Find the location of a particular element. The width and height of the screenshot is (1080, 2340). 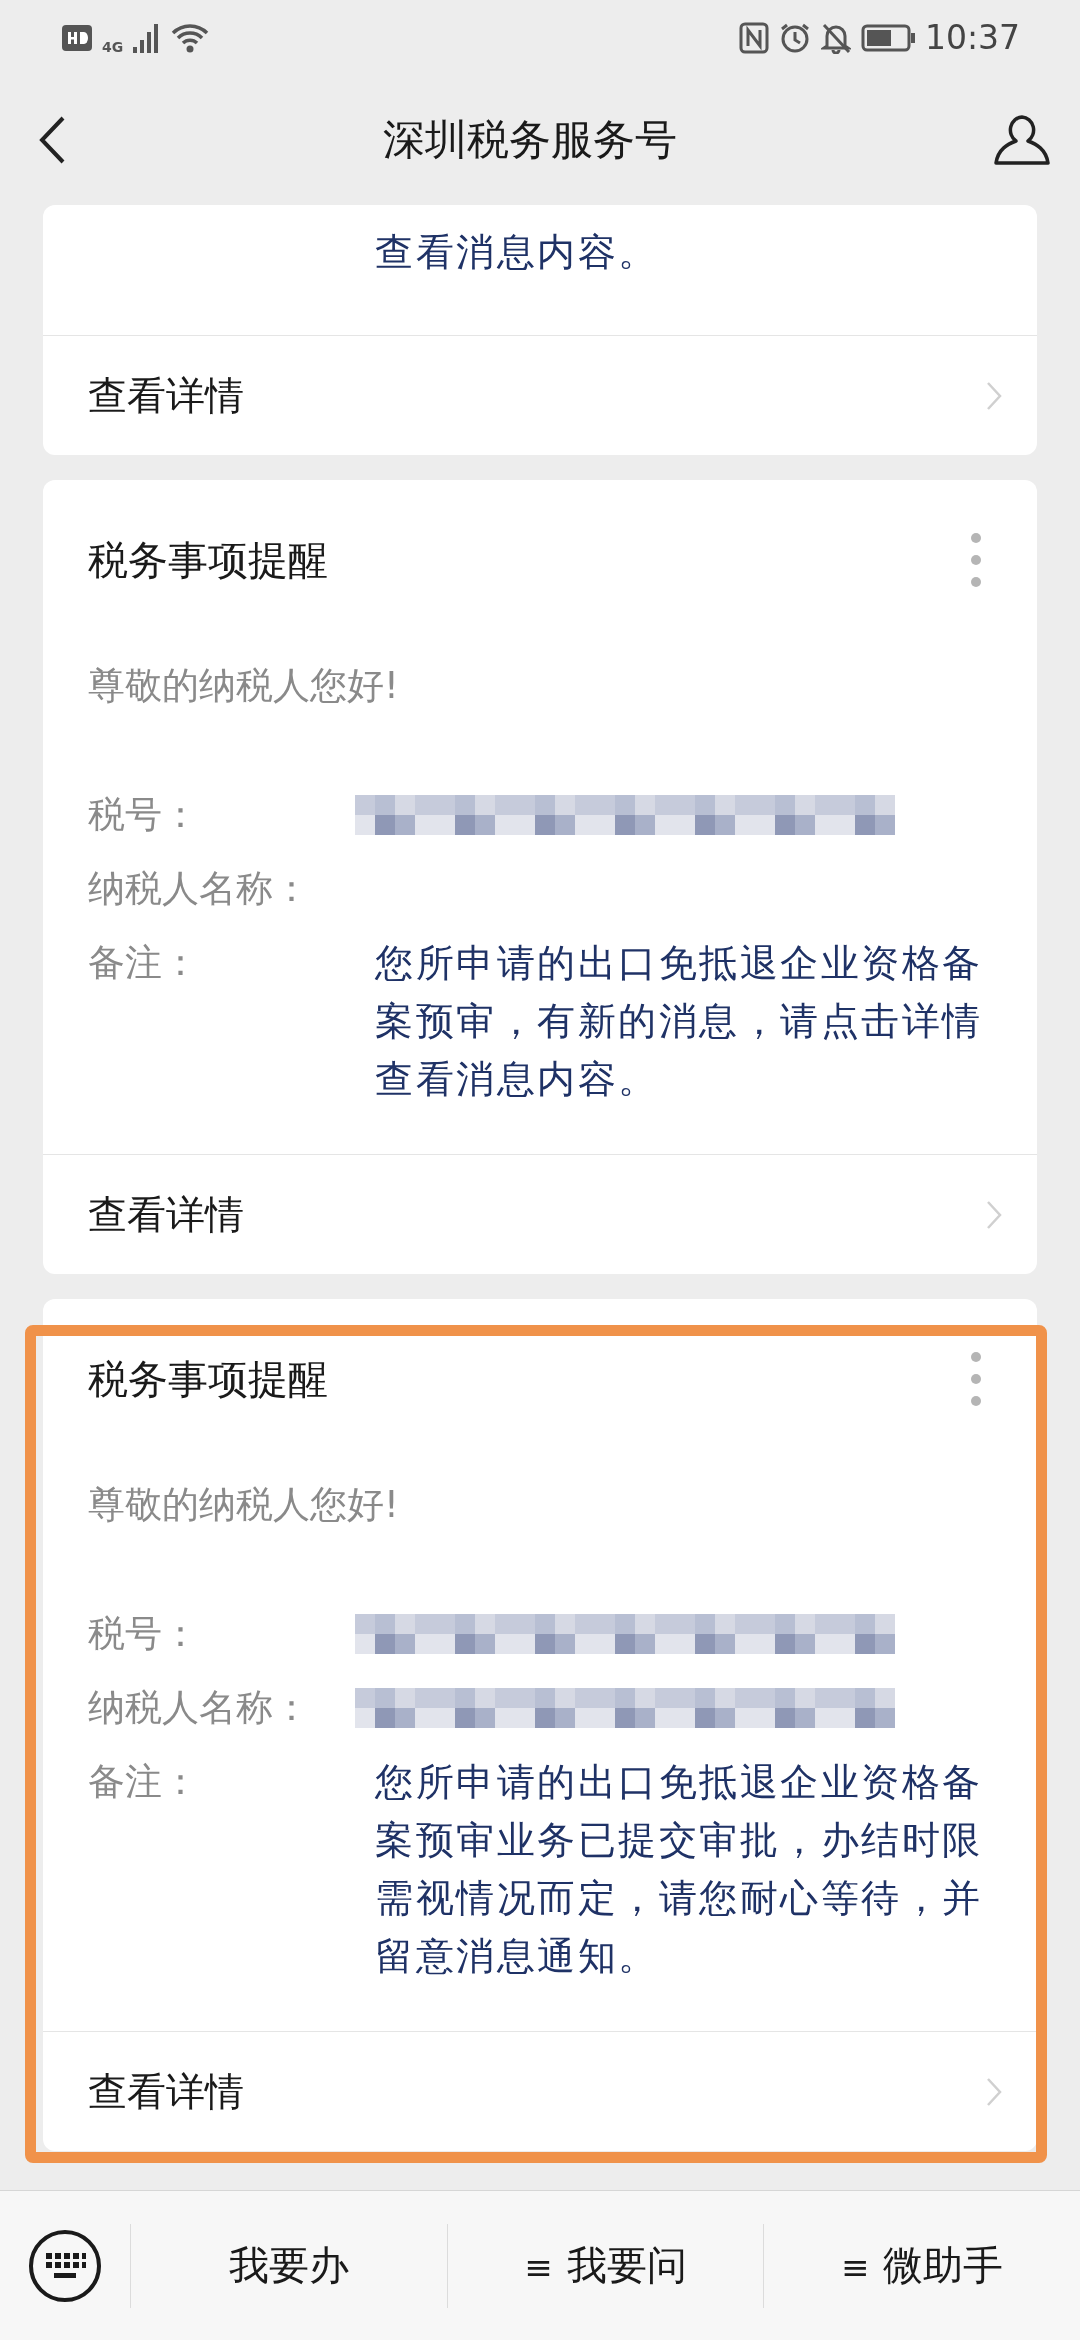

field-value: 您所申请的出口免抵退企业资格备案预审业务已提交审批，办结时限需视情况而定，请您耐心等待，并留意消息通知。 is located at coordinates (679, 1869).